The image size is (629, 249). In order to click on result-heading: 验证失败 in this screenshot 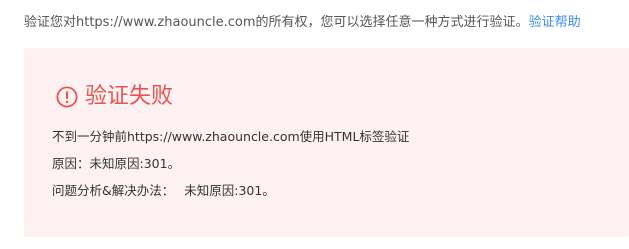, I will do `click(114, 97)`.